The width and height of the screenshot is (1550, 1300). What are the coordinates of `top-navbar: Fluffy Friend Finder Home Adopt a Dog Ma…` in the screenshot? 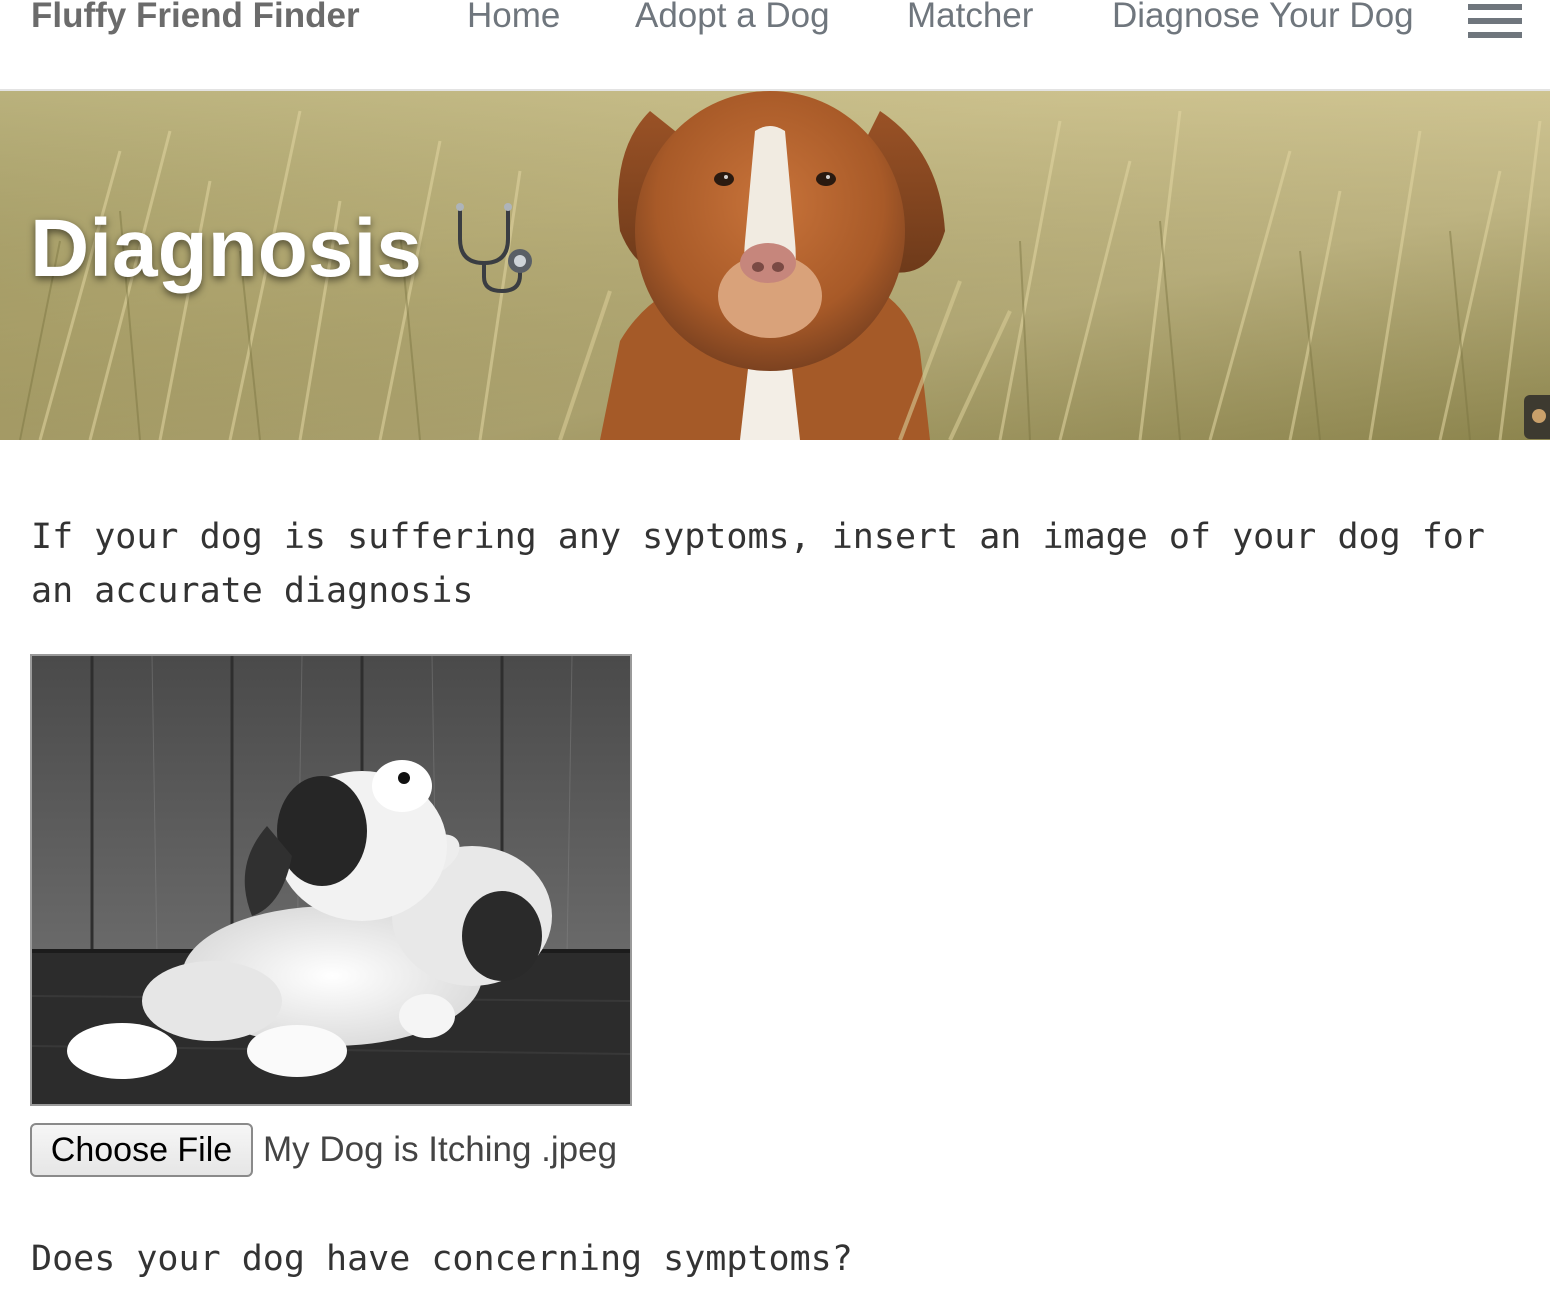 It's located at (775, 45).